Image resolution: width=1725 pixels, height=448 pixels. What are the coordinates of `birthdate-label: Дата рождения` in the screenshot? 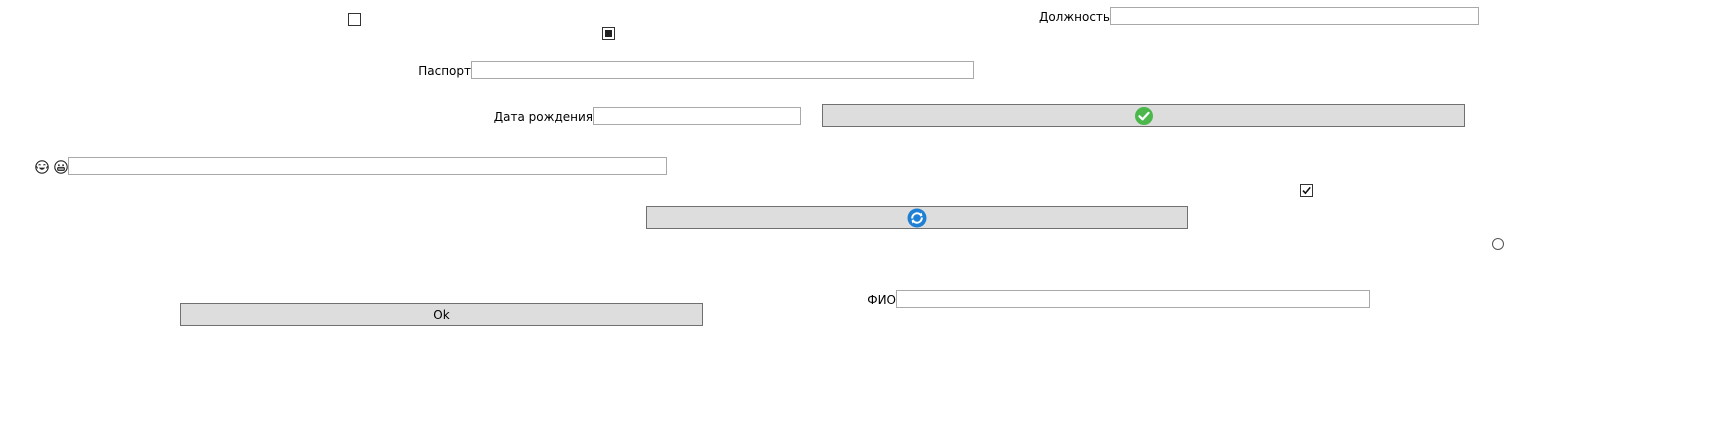 It's located at (543, 117).